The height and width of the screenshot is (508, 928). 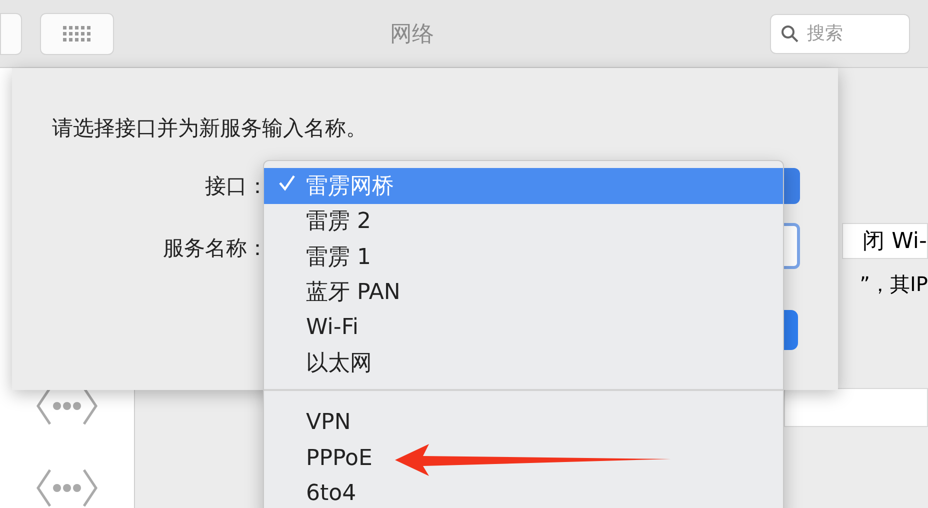 I want to click on back-button, so click(x=11, y=33).